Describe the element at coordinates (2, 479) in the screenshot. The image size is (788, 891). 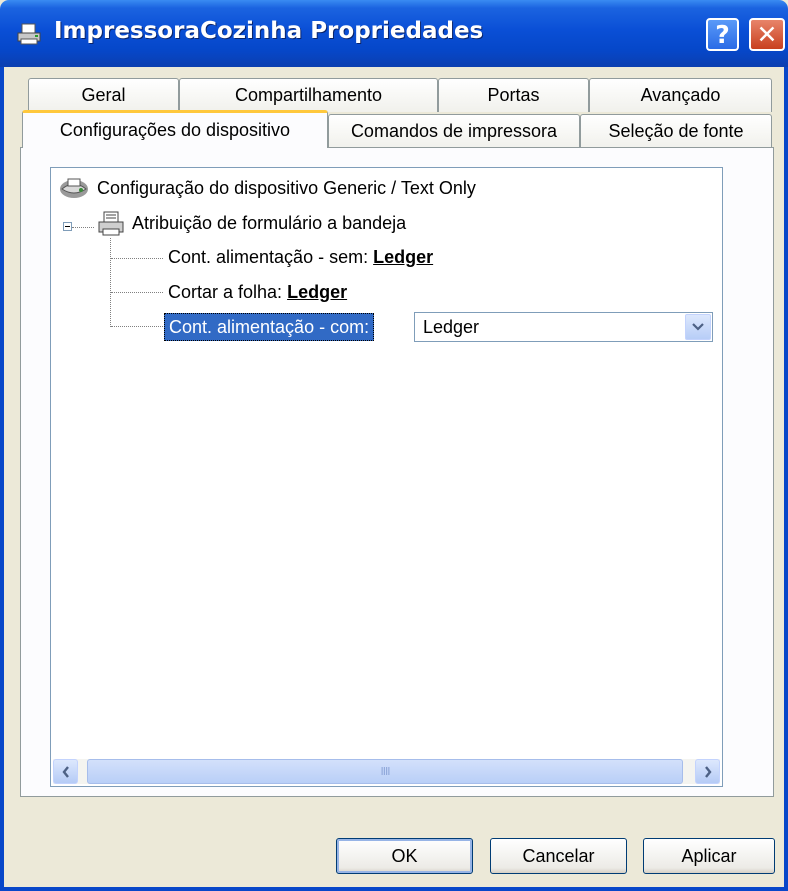
I see `window-border-left` at that location.